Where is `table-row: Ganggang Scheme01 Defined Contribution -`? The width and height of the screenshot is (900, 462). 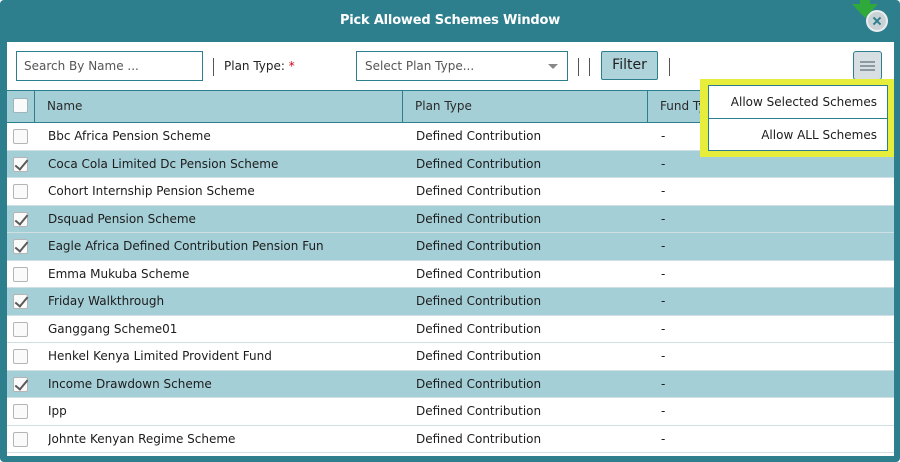
table-row: Ganggang Scheme01 Defined Contribution - is located at coordinates (450, 329).